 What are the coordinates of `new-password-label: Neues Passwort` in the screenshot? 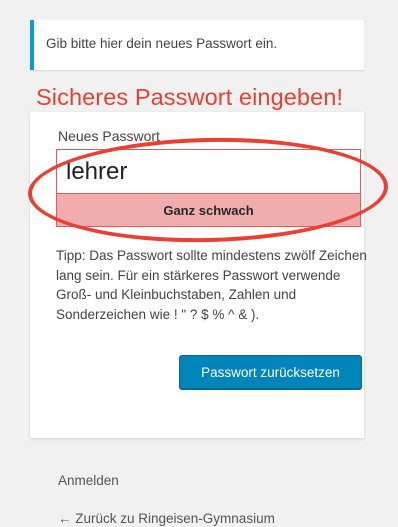 It's located at (109, 136).